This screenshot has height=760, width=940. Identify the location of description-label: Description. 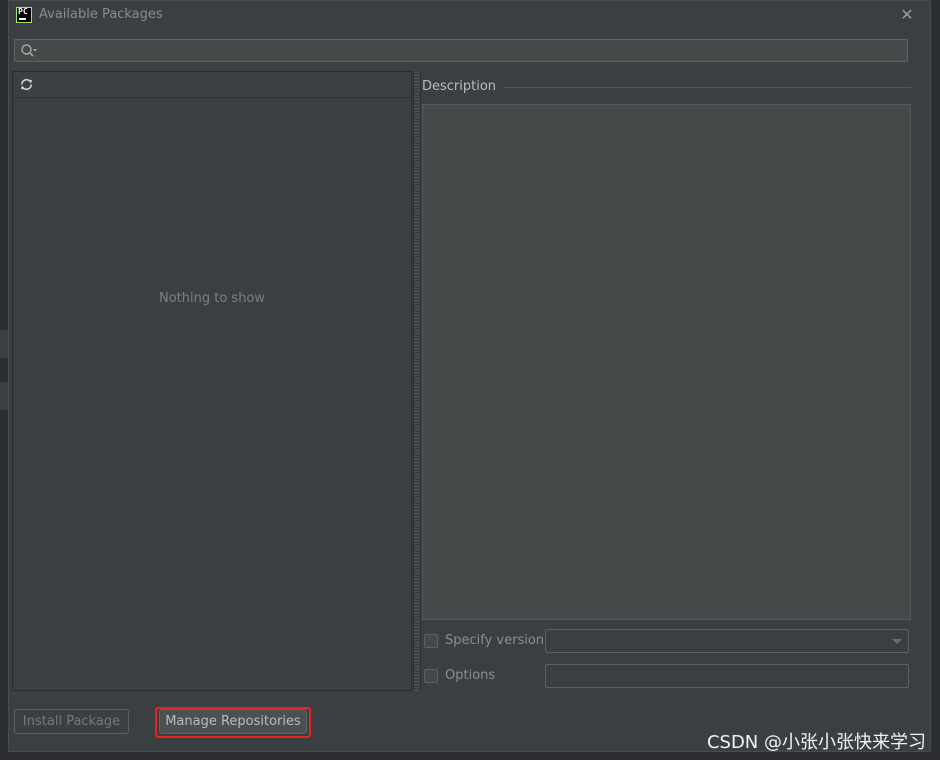
(459, 86).